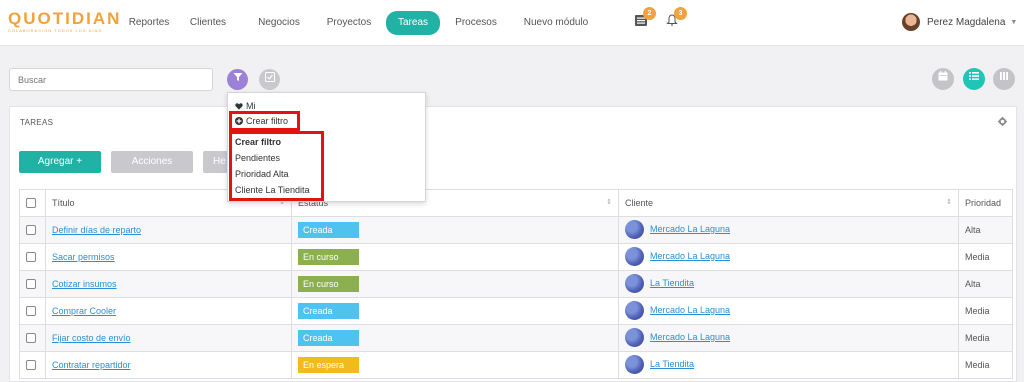  Describe the element at coordinates (413, 23) in the screenshot. I see `nav-tareas: Tareas` at that location.